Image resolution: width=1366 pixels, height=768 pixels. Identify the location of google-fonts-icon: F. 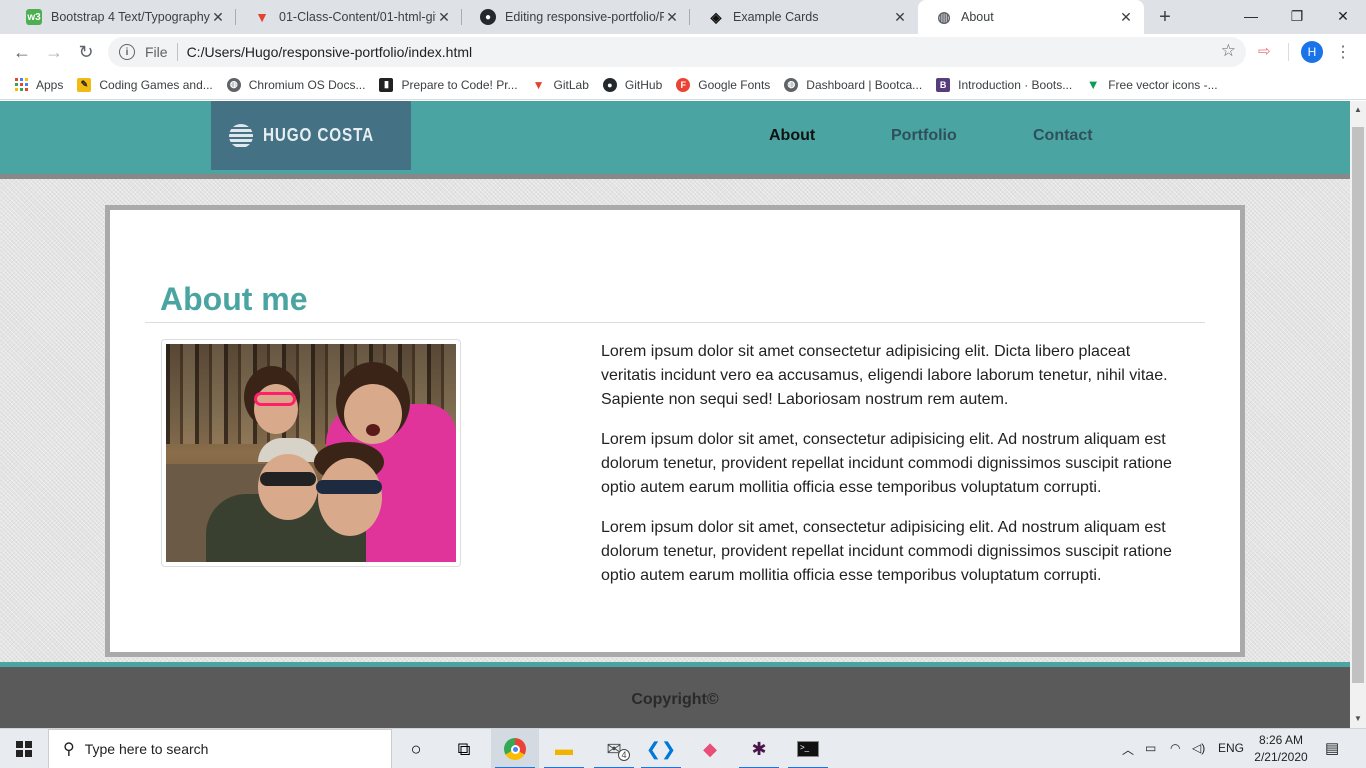
(683, 84).